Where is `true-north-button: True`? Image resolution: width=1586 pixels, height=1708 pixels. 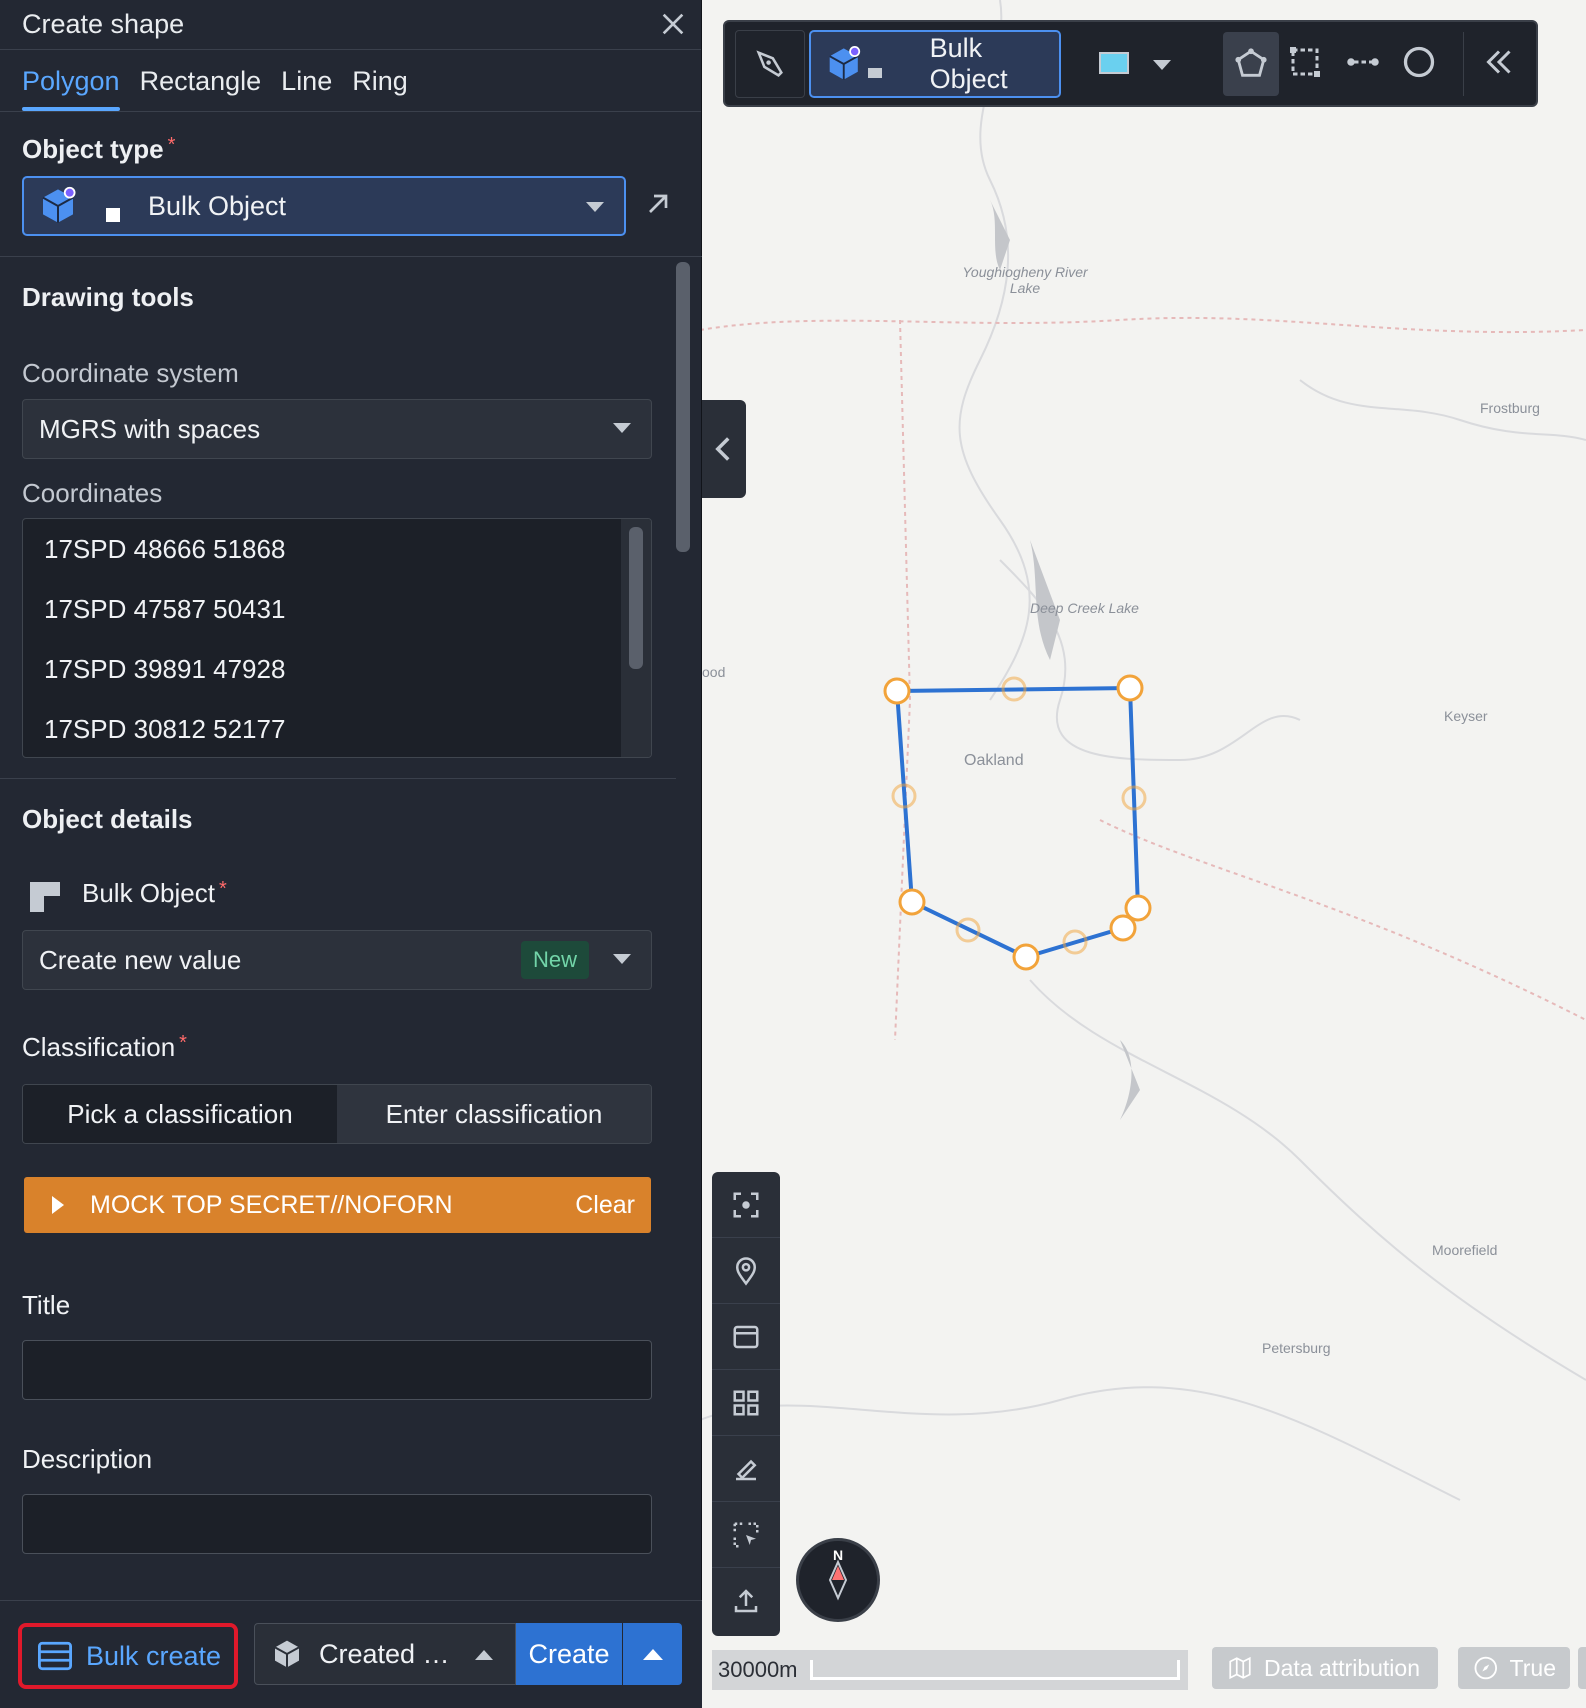
true-north-button: True is located at coordinates (1514, 1668).